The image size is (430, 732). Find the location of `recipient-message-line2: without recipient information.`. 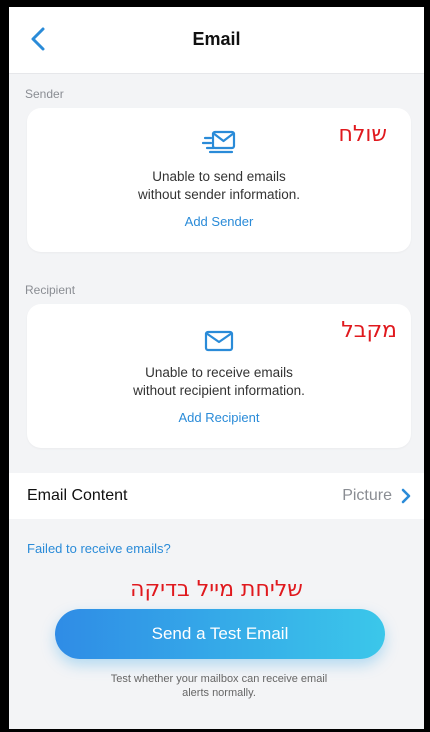

recipient-message-line2: without recipient information. is located at coordinates (219, 390).